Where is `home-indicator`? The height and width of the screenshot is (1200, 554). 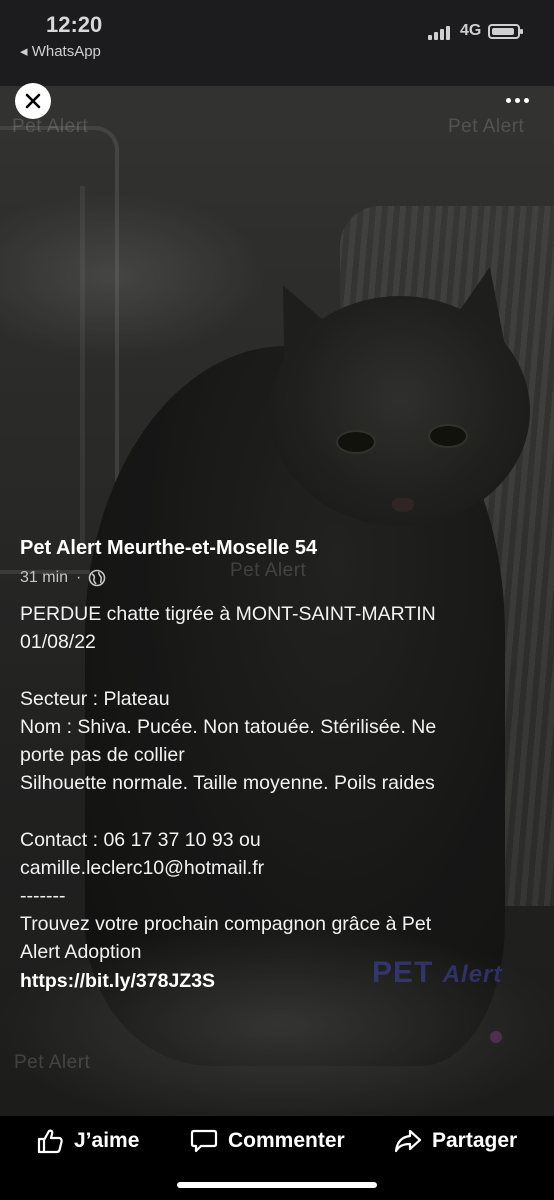
home-indicator is located at coordinates (277, 1185).